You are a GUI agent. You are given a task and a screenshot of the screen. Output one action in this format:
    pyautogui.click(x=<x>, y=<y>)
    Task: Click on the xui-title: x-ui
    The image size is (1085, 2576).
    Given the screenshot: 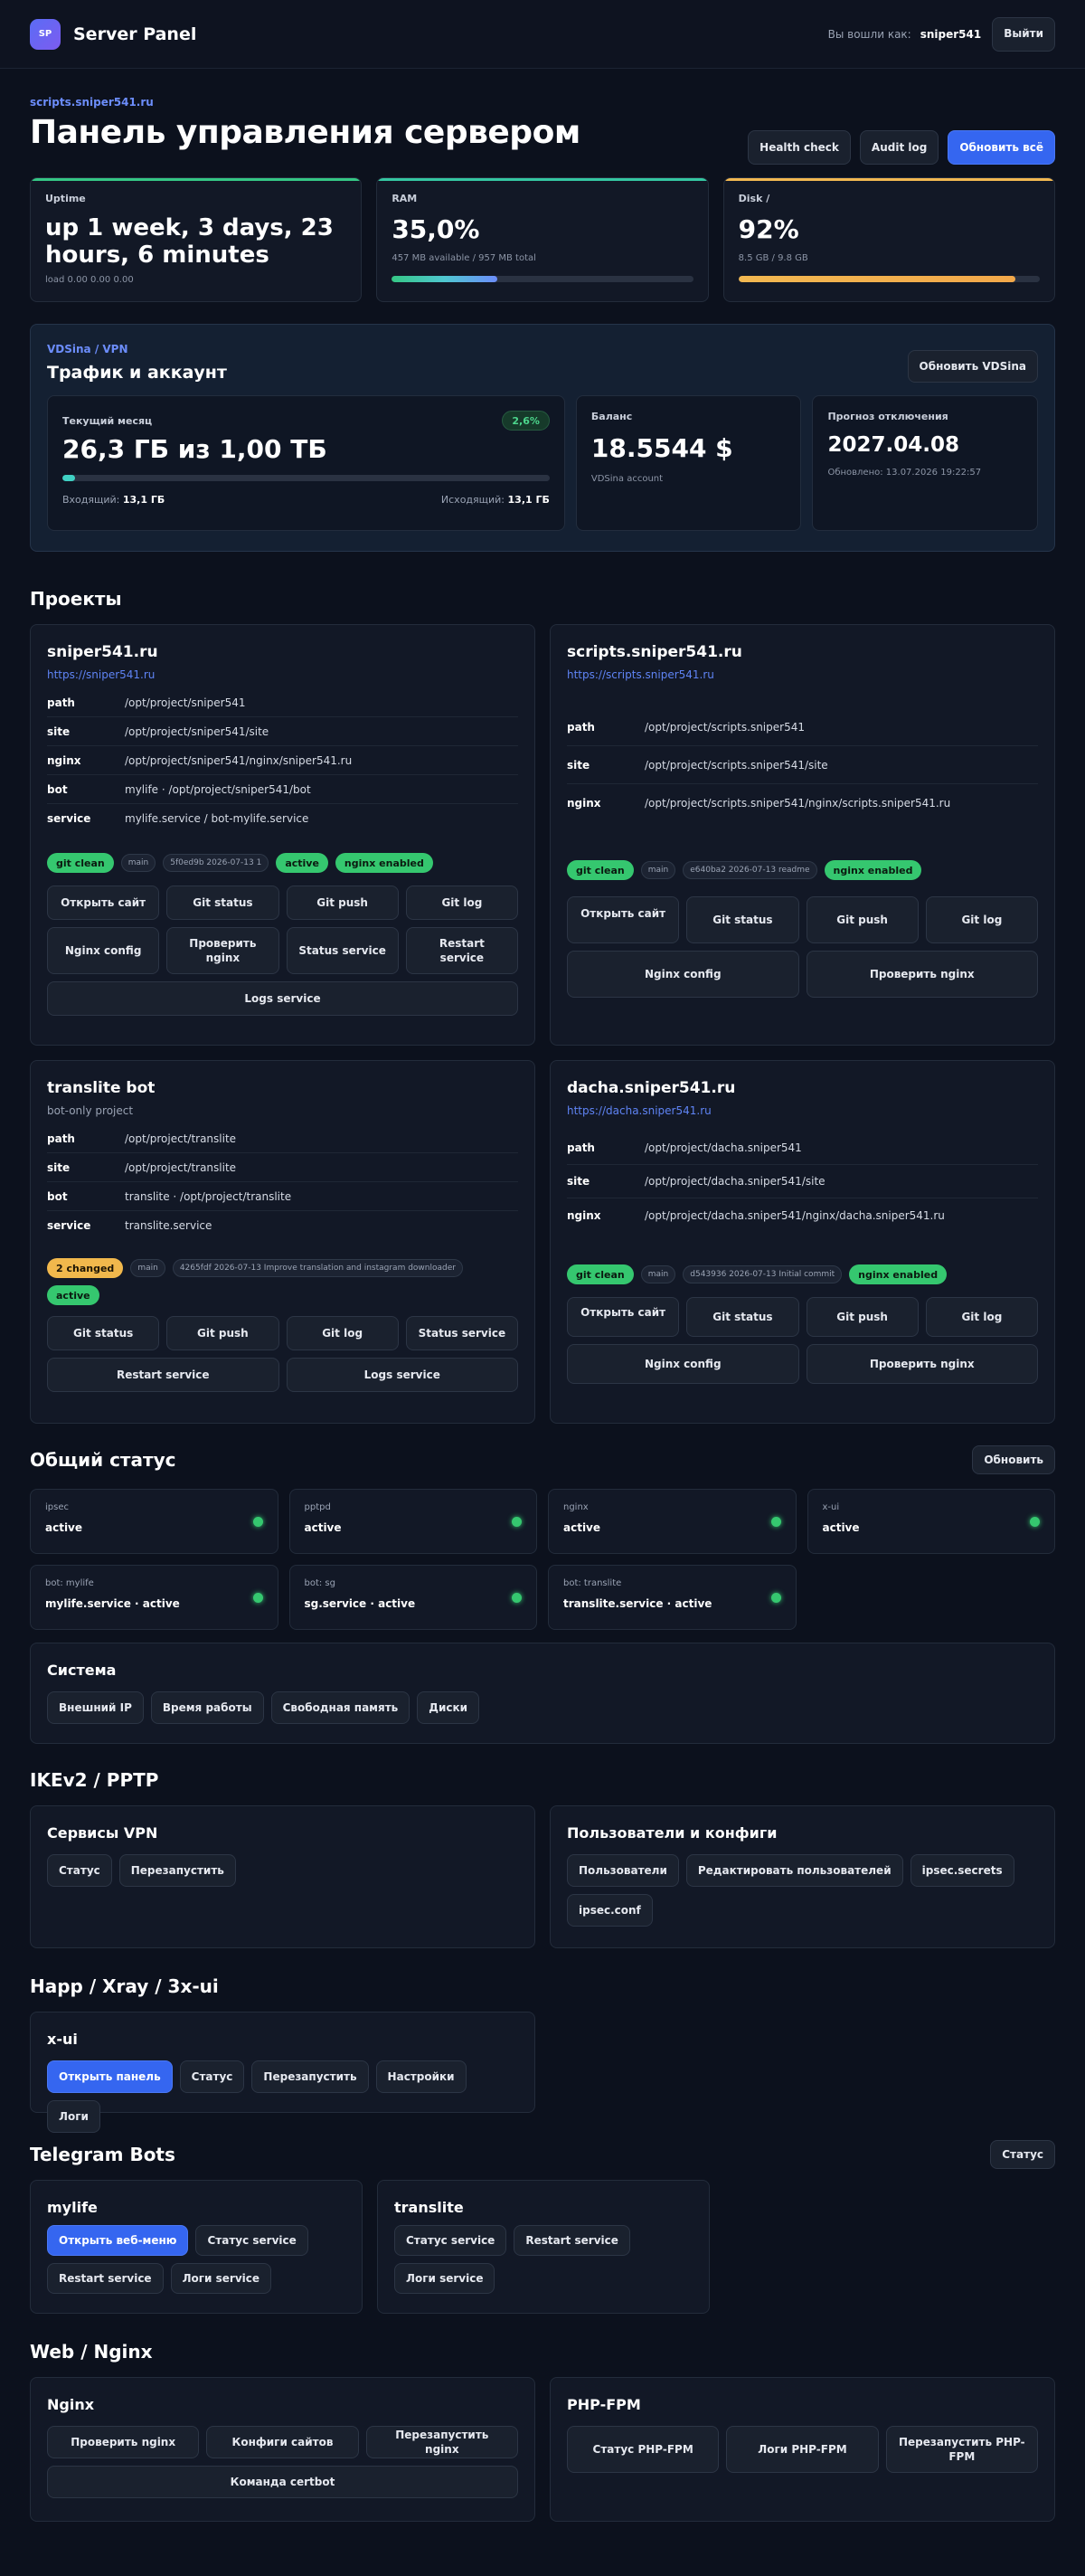 What is the action you would take?
    pyautogui.click(x=63, y=2039)
    